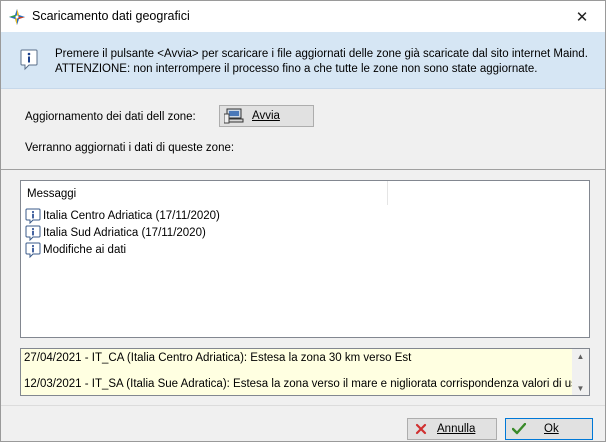  Describe the element at coordinates (29, 60) in the screenshot. I see `info-bubble-icon` at that location.